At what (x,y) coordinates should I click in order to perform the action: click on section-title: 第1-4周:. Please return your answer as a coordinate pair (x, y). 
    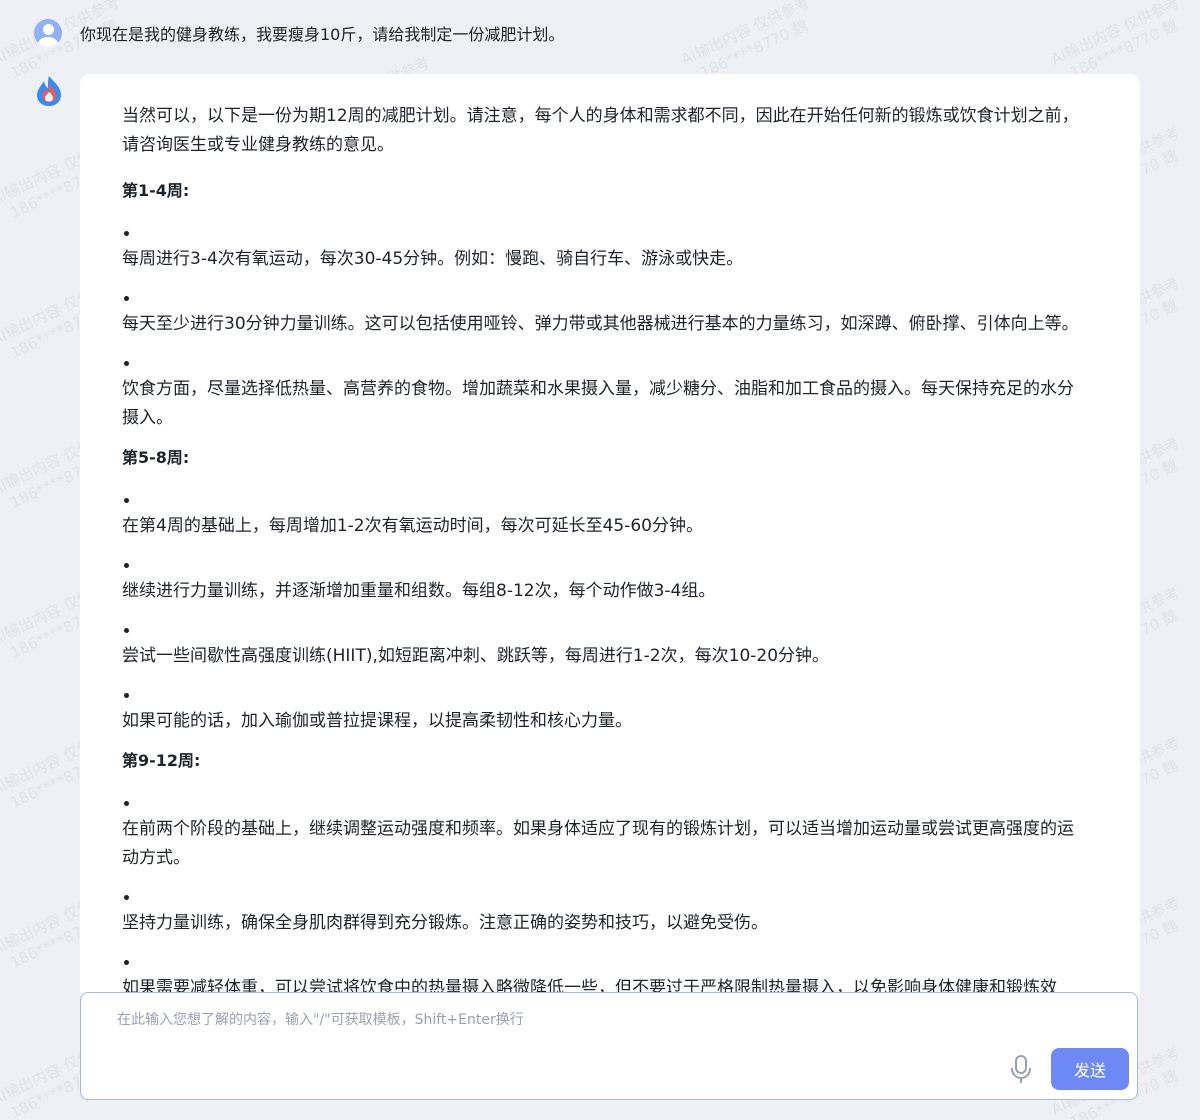
    Looking at the image, I should click on (156, 190).